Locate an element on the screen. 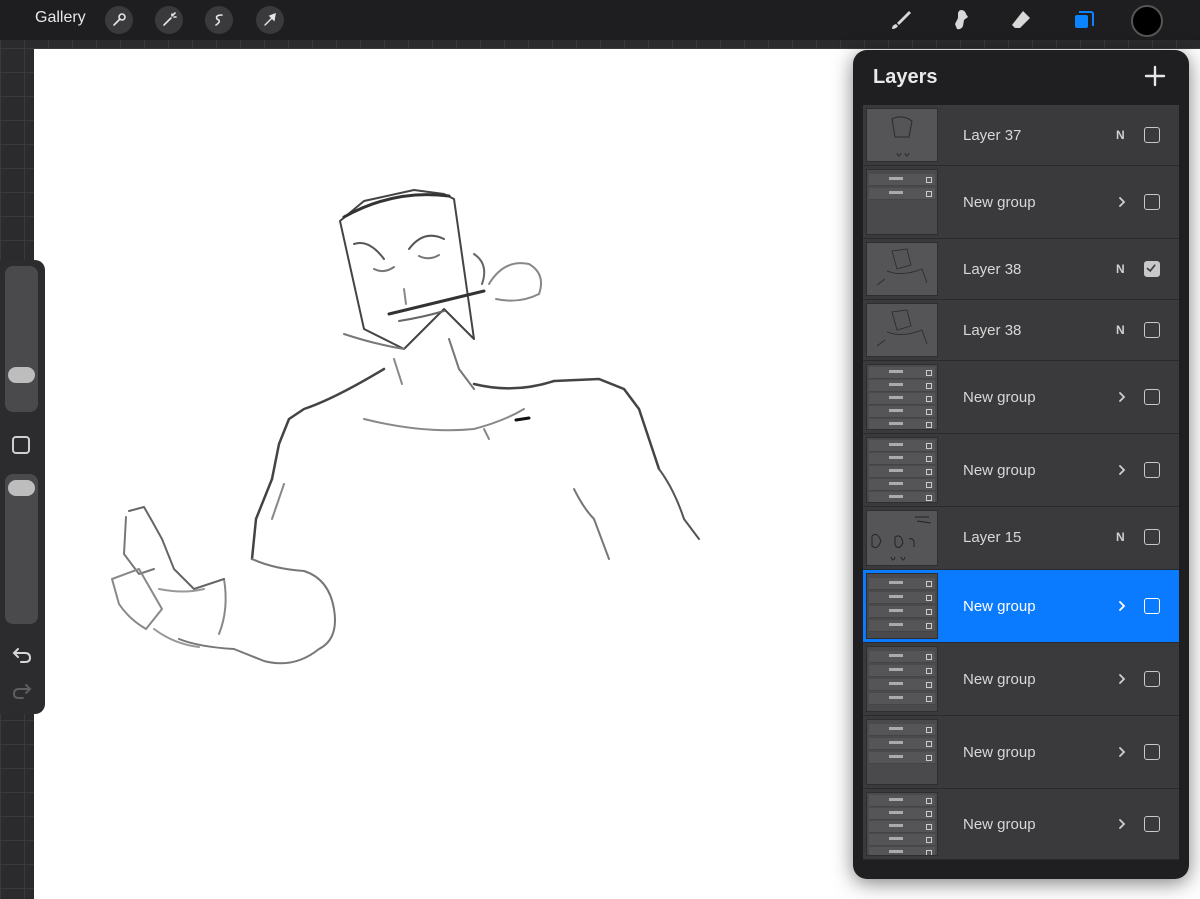 The image size is (1200, 899). top-toolbar: Gallery is located at coordinates (600, 20).